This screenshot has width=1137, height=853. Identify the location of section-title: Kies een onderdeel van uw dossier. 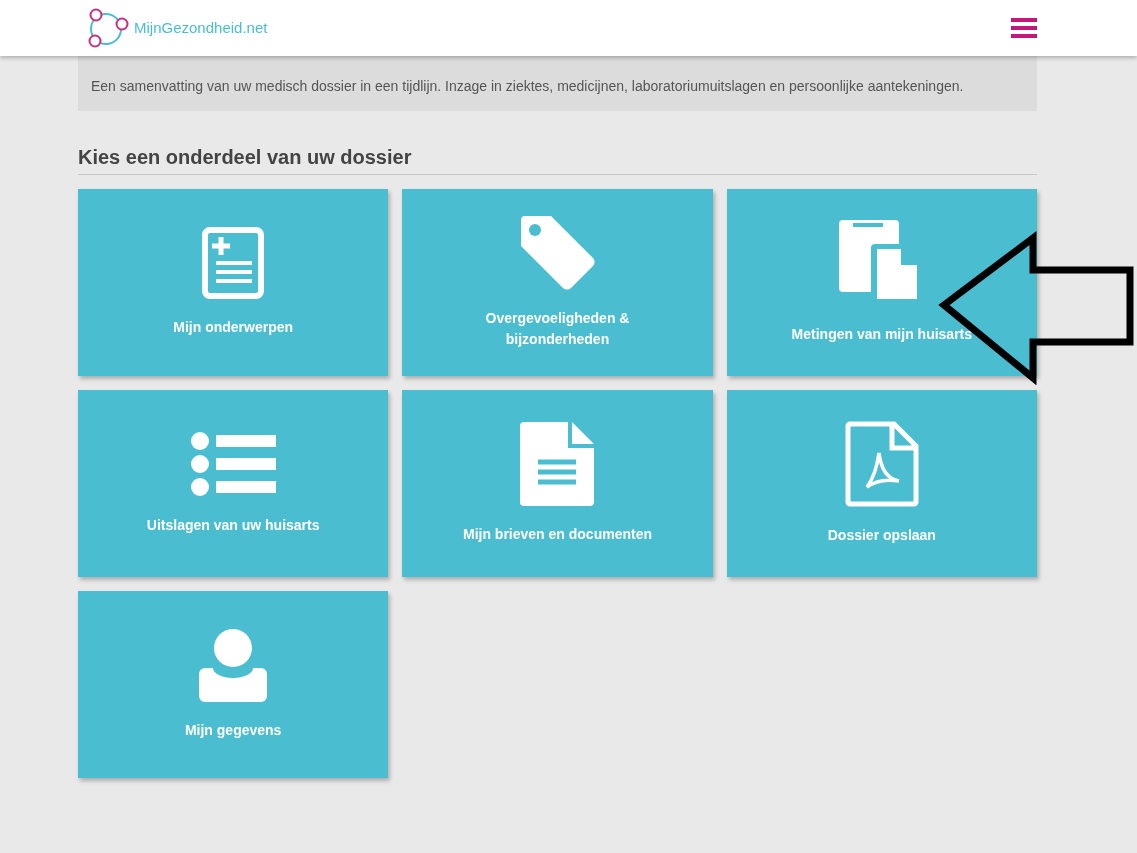
(557, 158).